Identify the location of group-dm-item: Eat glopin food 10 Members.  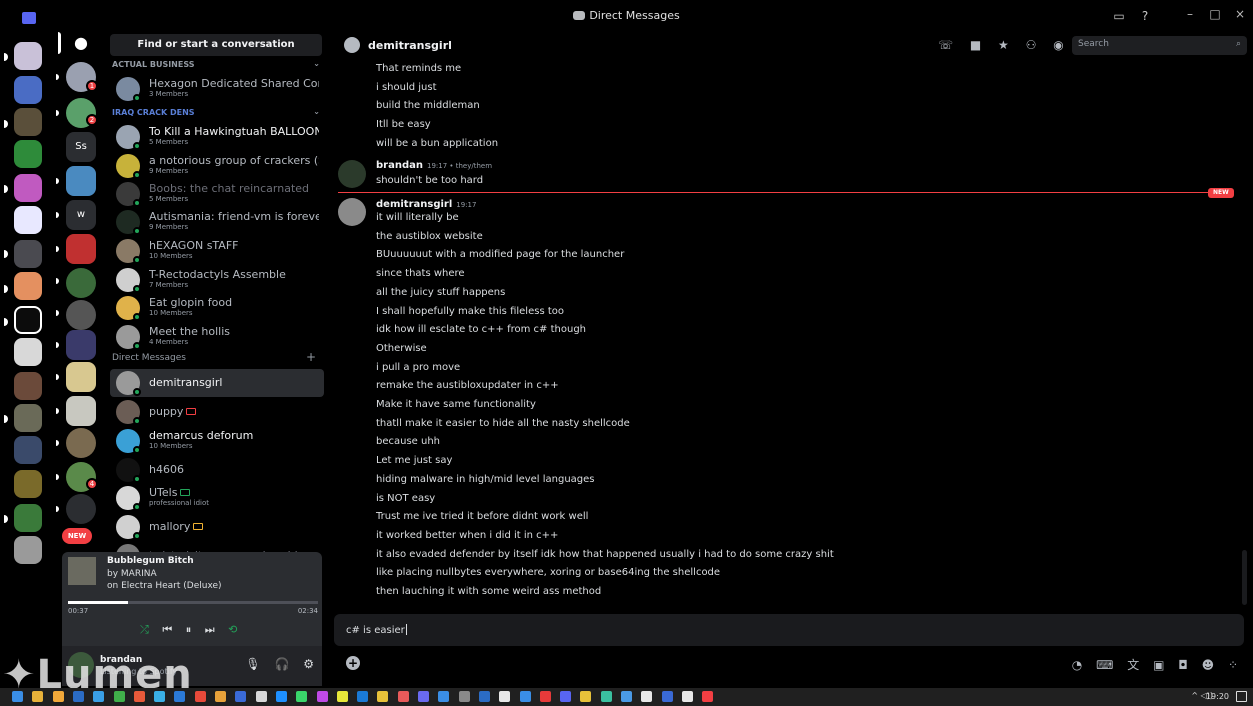
(217, 308).